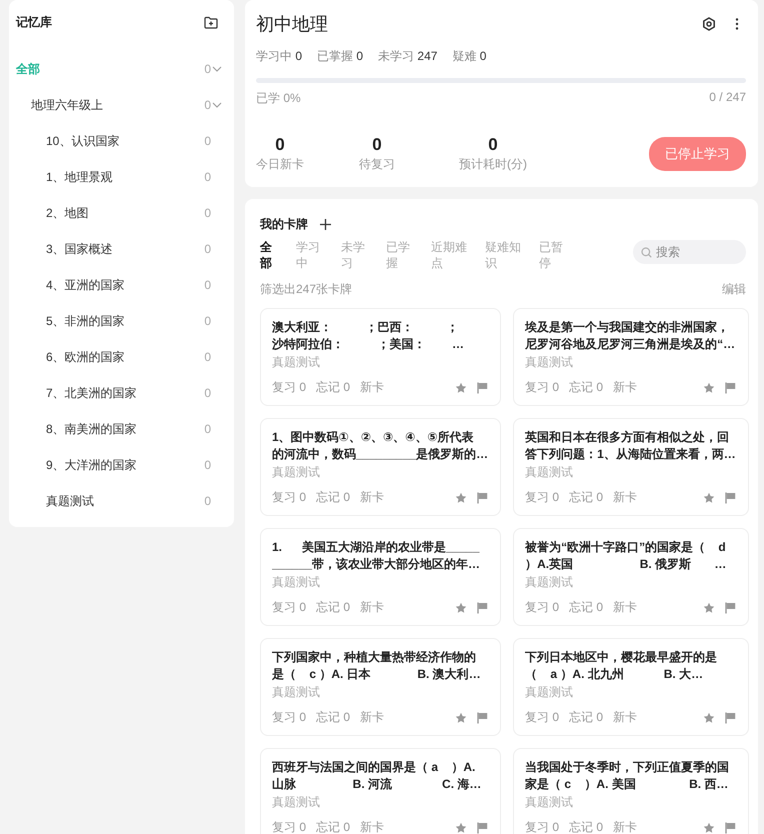 This screenshot has height=834, width=764. Describe the element at coordinates (121, 213) in the screenshot. I see `tree-item: 2、地图 0` at that location.